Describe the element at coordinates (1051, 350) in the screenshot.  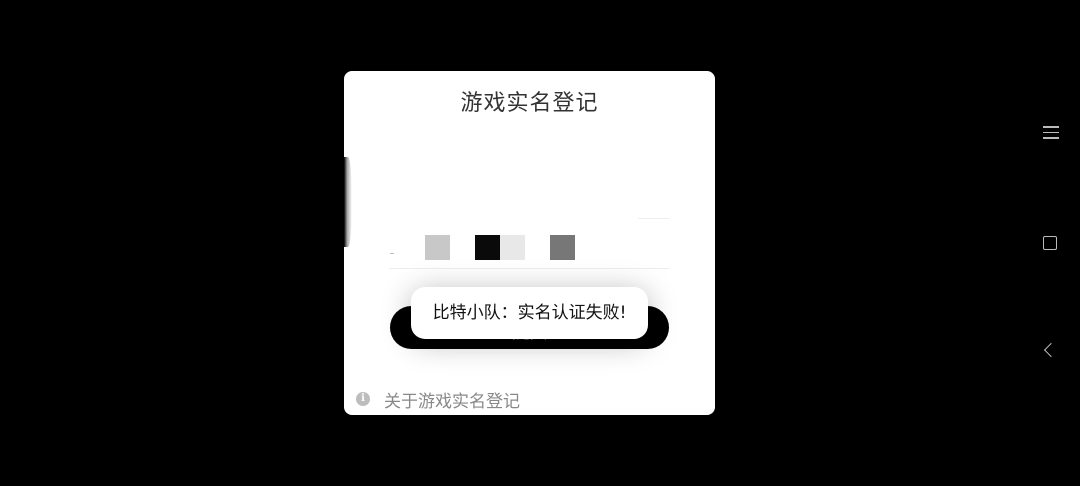
I see `back-icon` at that location.